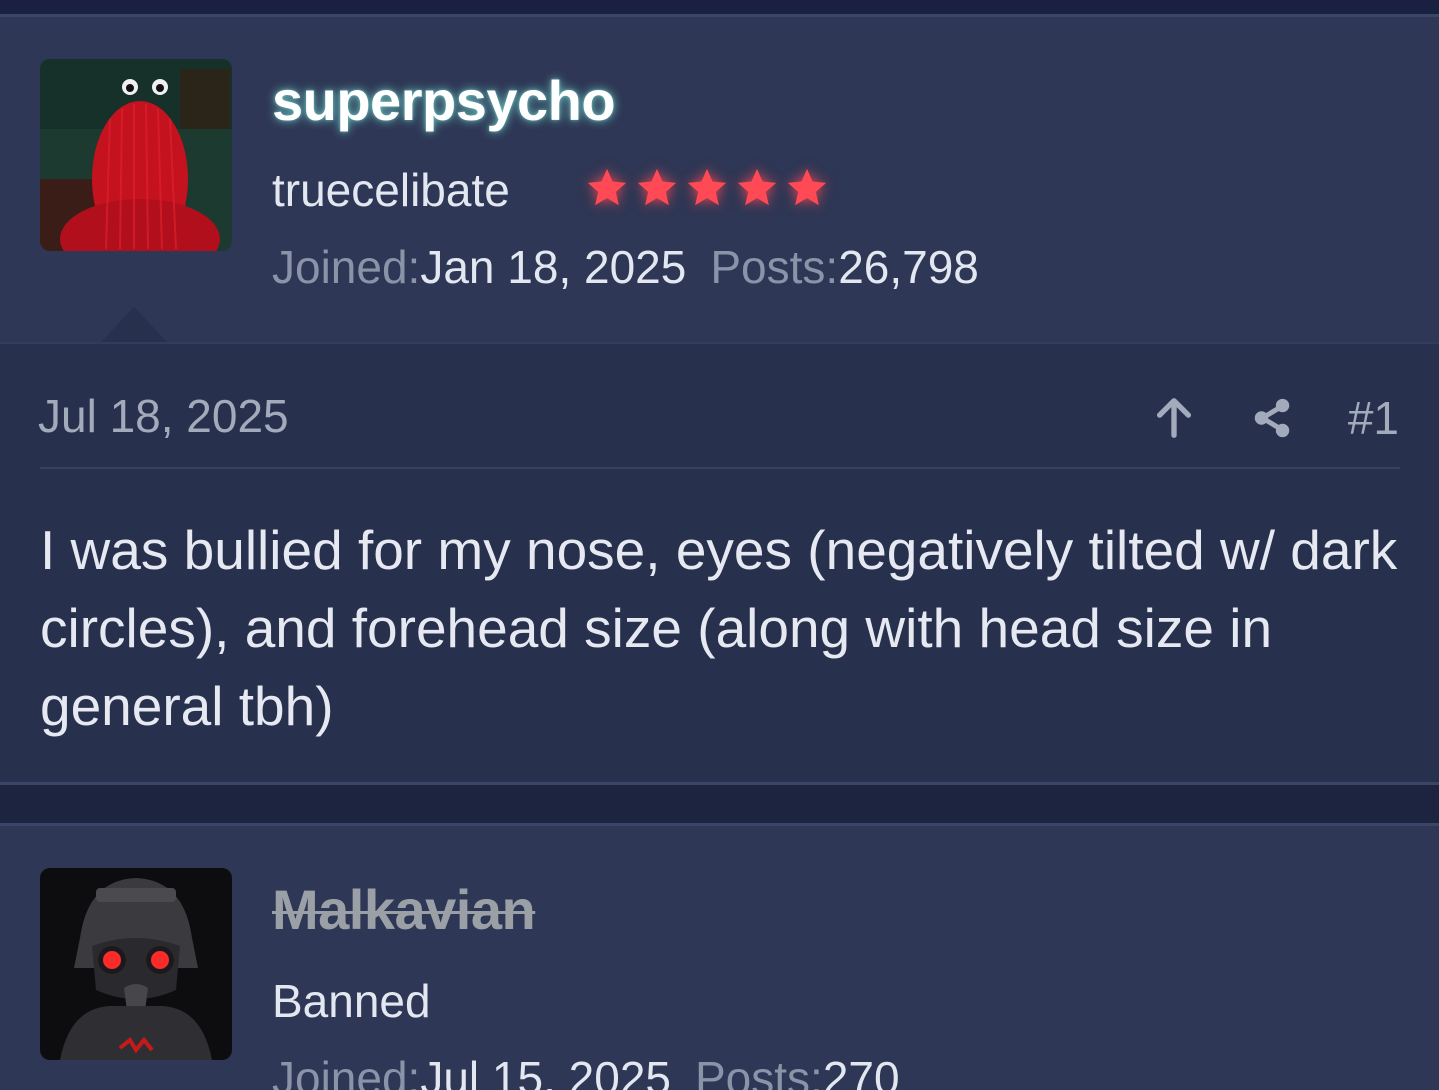 The image size is (1439, 1090). I want to click on username: superpsycho, so click(444, 101).